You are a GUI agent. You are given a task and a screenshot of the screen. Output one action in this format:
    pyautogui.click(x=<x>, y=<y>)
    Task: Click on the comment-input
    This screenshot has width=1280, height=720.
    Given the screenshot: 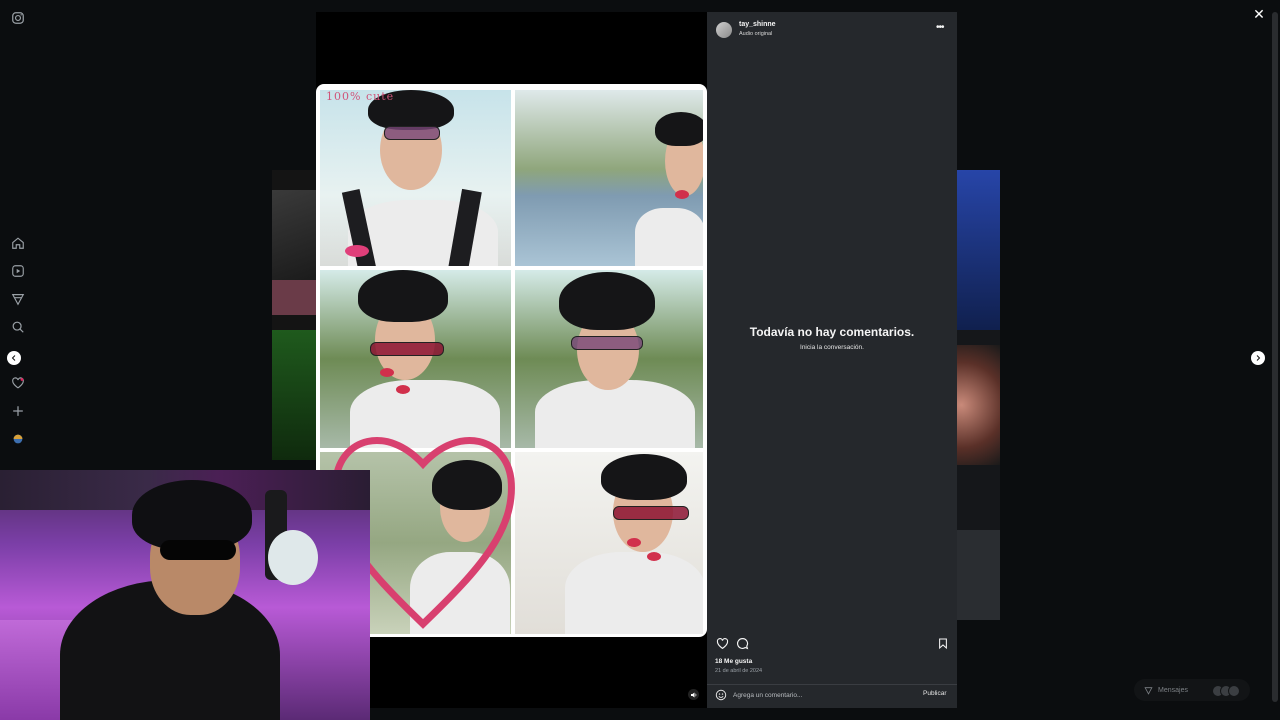 What is the action you would take?
    pyautogui.click(x=823, y=695)
    